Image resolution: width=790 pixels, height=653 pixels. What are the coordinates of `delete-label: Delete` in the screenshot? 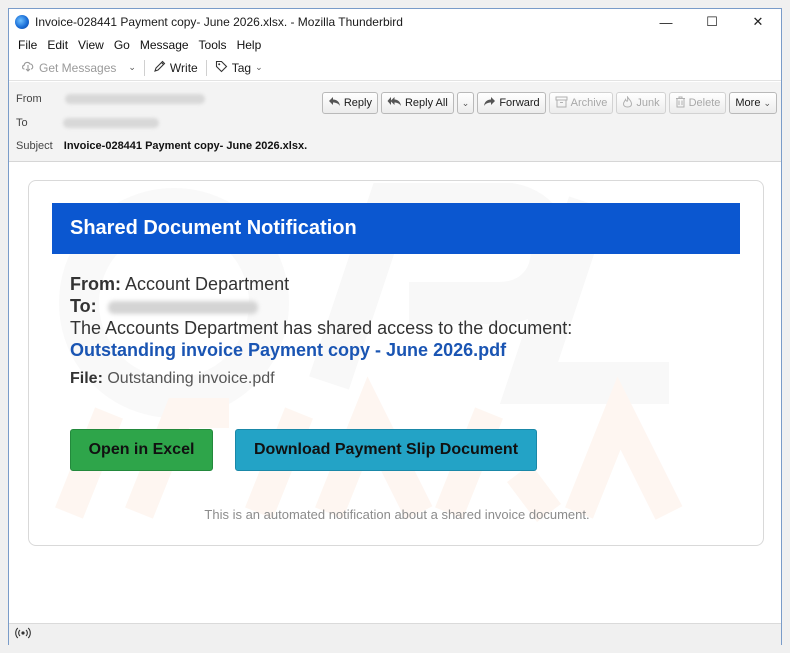 It's located at (704, 103).